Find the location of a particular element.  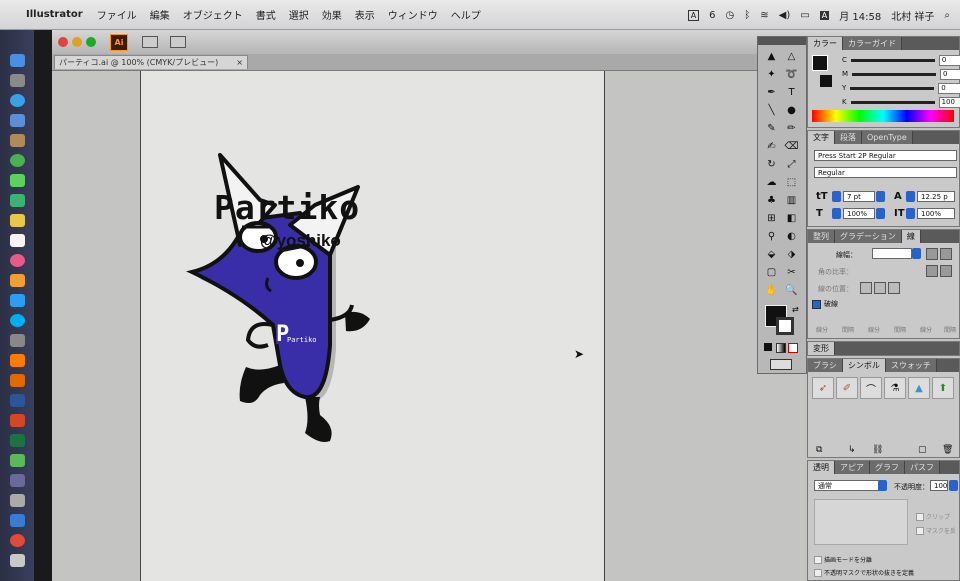

time-machine-icon: ◷ is located at coordinates (730, 15).